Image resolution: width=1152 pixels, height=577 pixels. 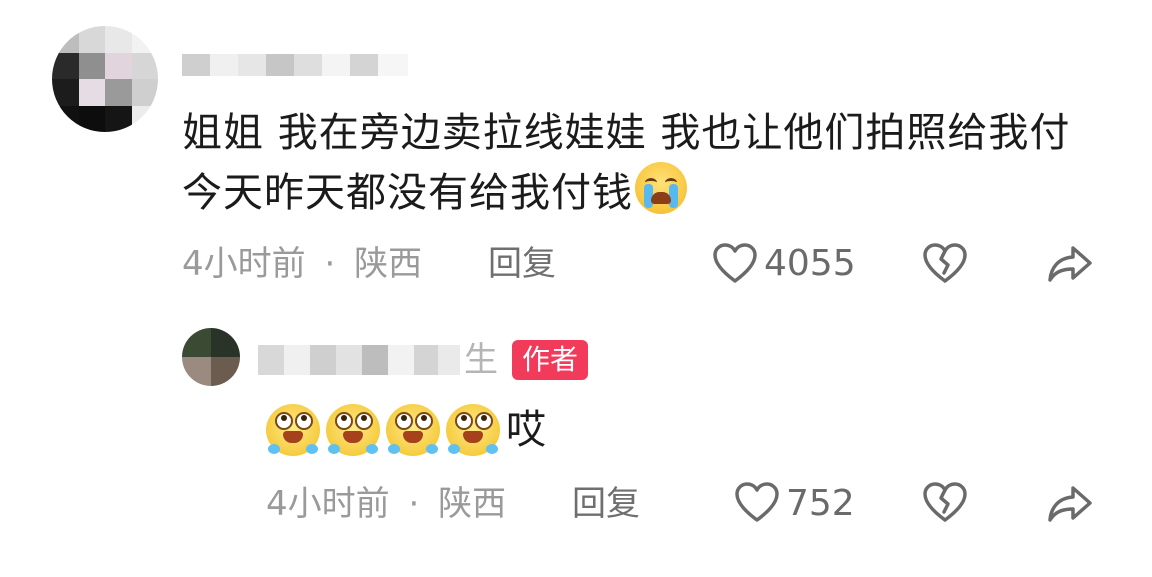 I want to click on reply-message: 哎, so click(x=526, y=430).